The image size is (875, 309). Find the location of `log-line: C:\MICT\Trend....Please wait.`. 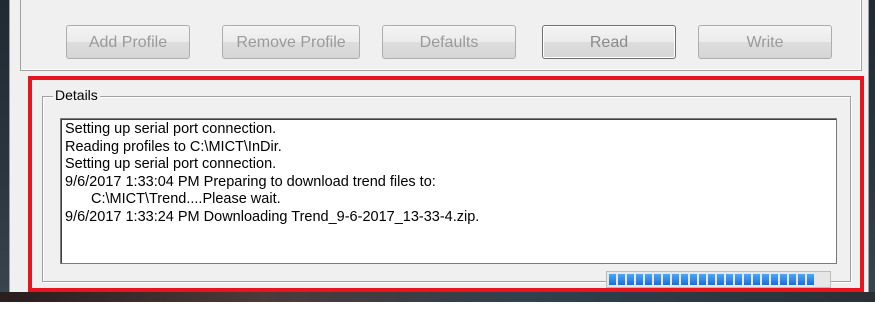

log-line: C:\MICT\Trend....Please wait. is located at coordinates (186, 199).